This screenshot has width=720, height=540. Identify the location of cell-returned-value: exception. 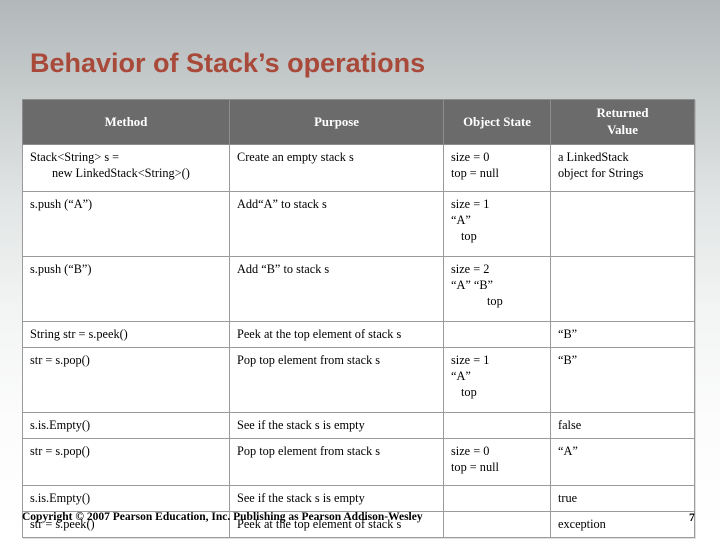
(622, 524).